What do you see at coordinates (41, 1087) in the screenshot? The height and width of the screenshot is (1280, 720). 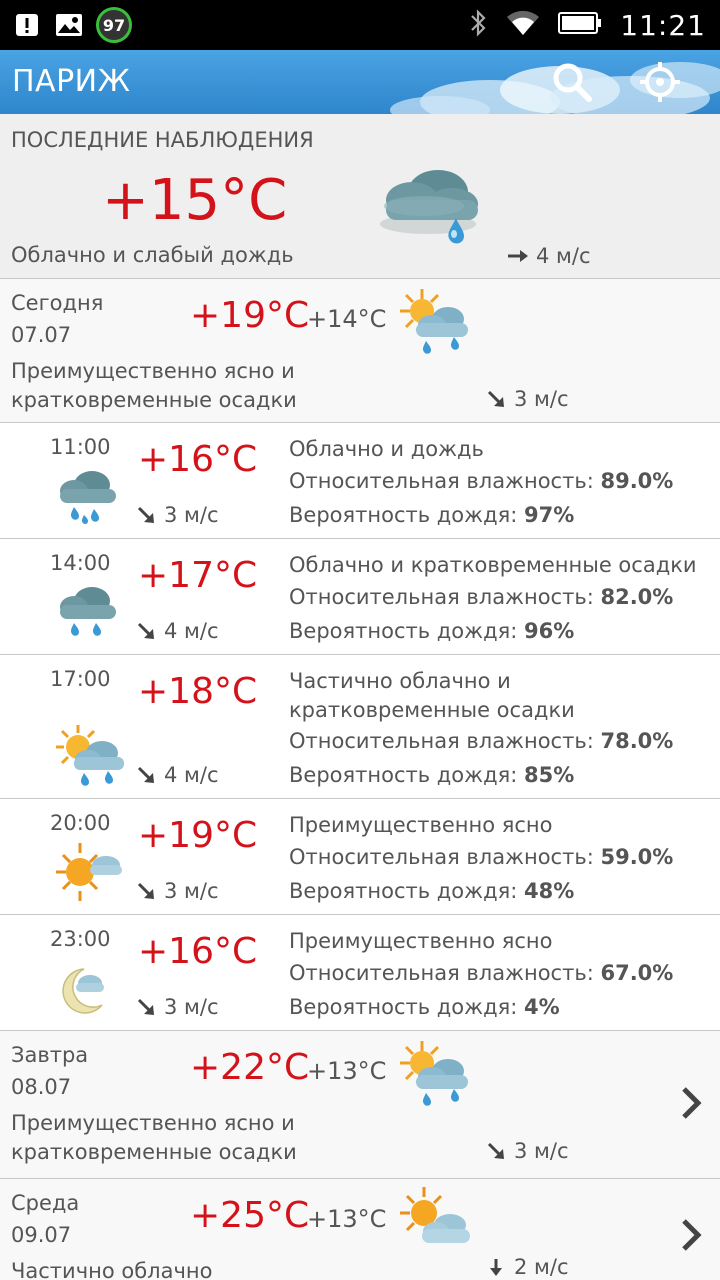 I see `day-date: 08.07` at bounding box center [41, 1087].